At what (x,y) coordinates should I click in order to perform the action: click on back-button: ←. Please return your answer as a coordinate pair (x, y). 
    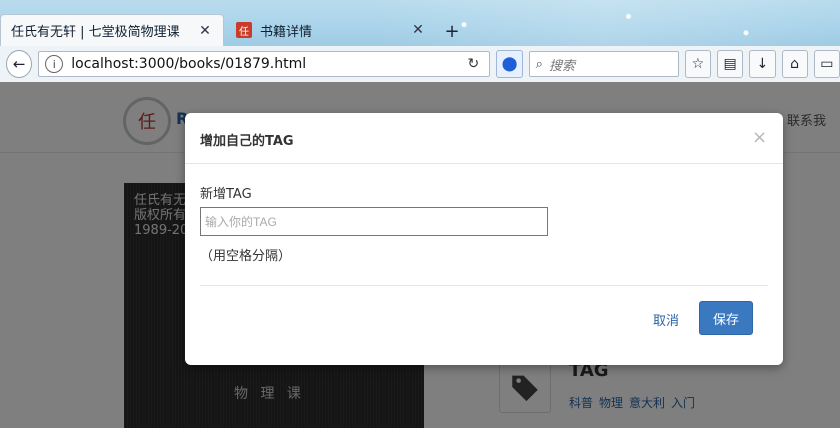
    Looking at the image, I should click on (19, 64).